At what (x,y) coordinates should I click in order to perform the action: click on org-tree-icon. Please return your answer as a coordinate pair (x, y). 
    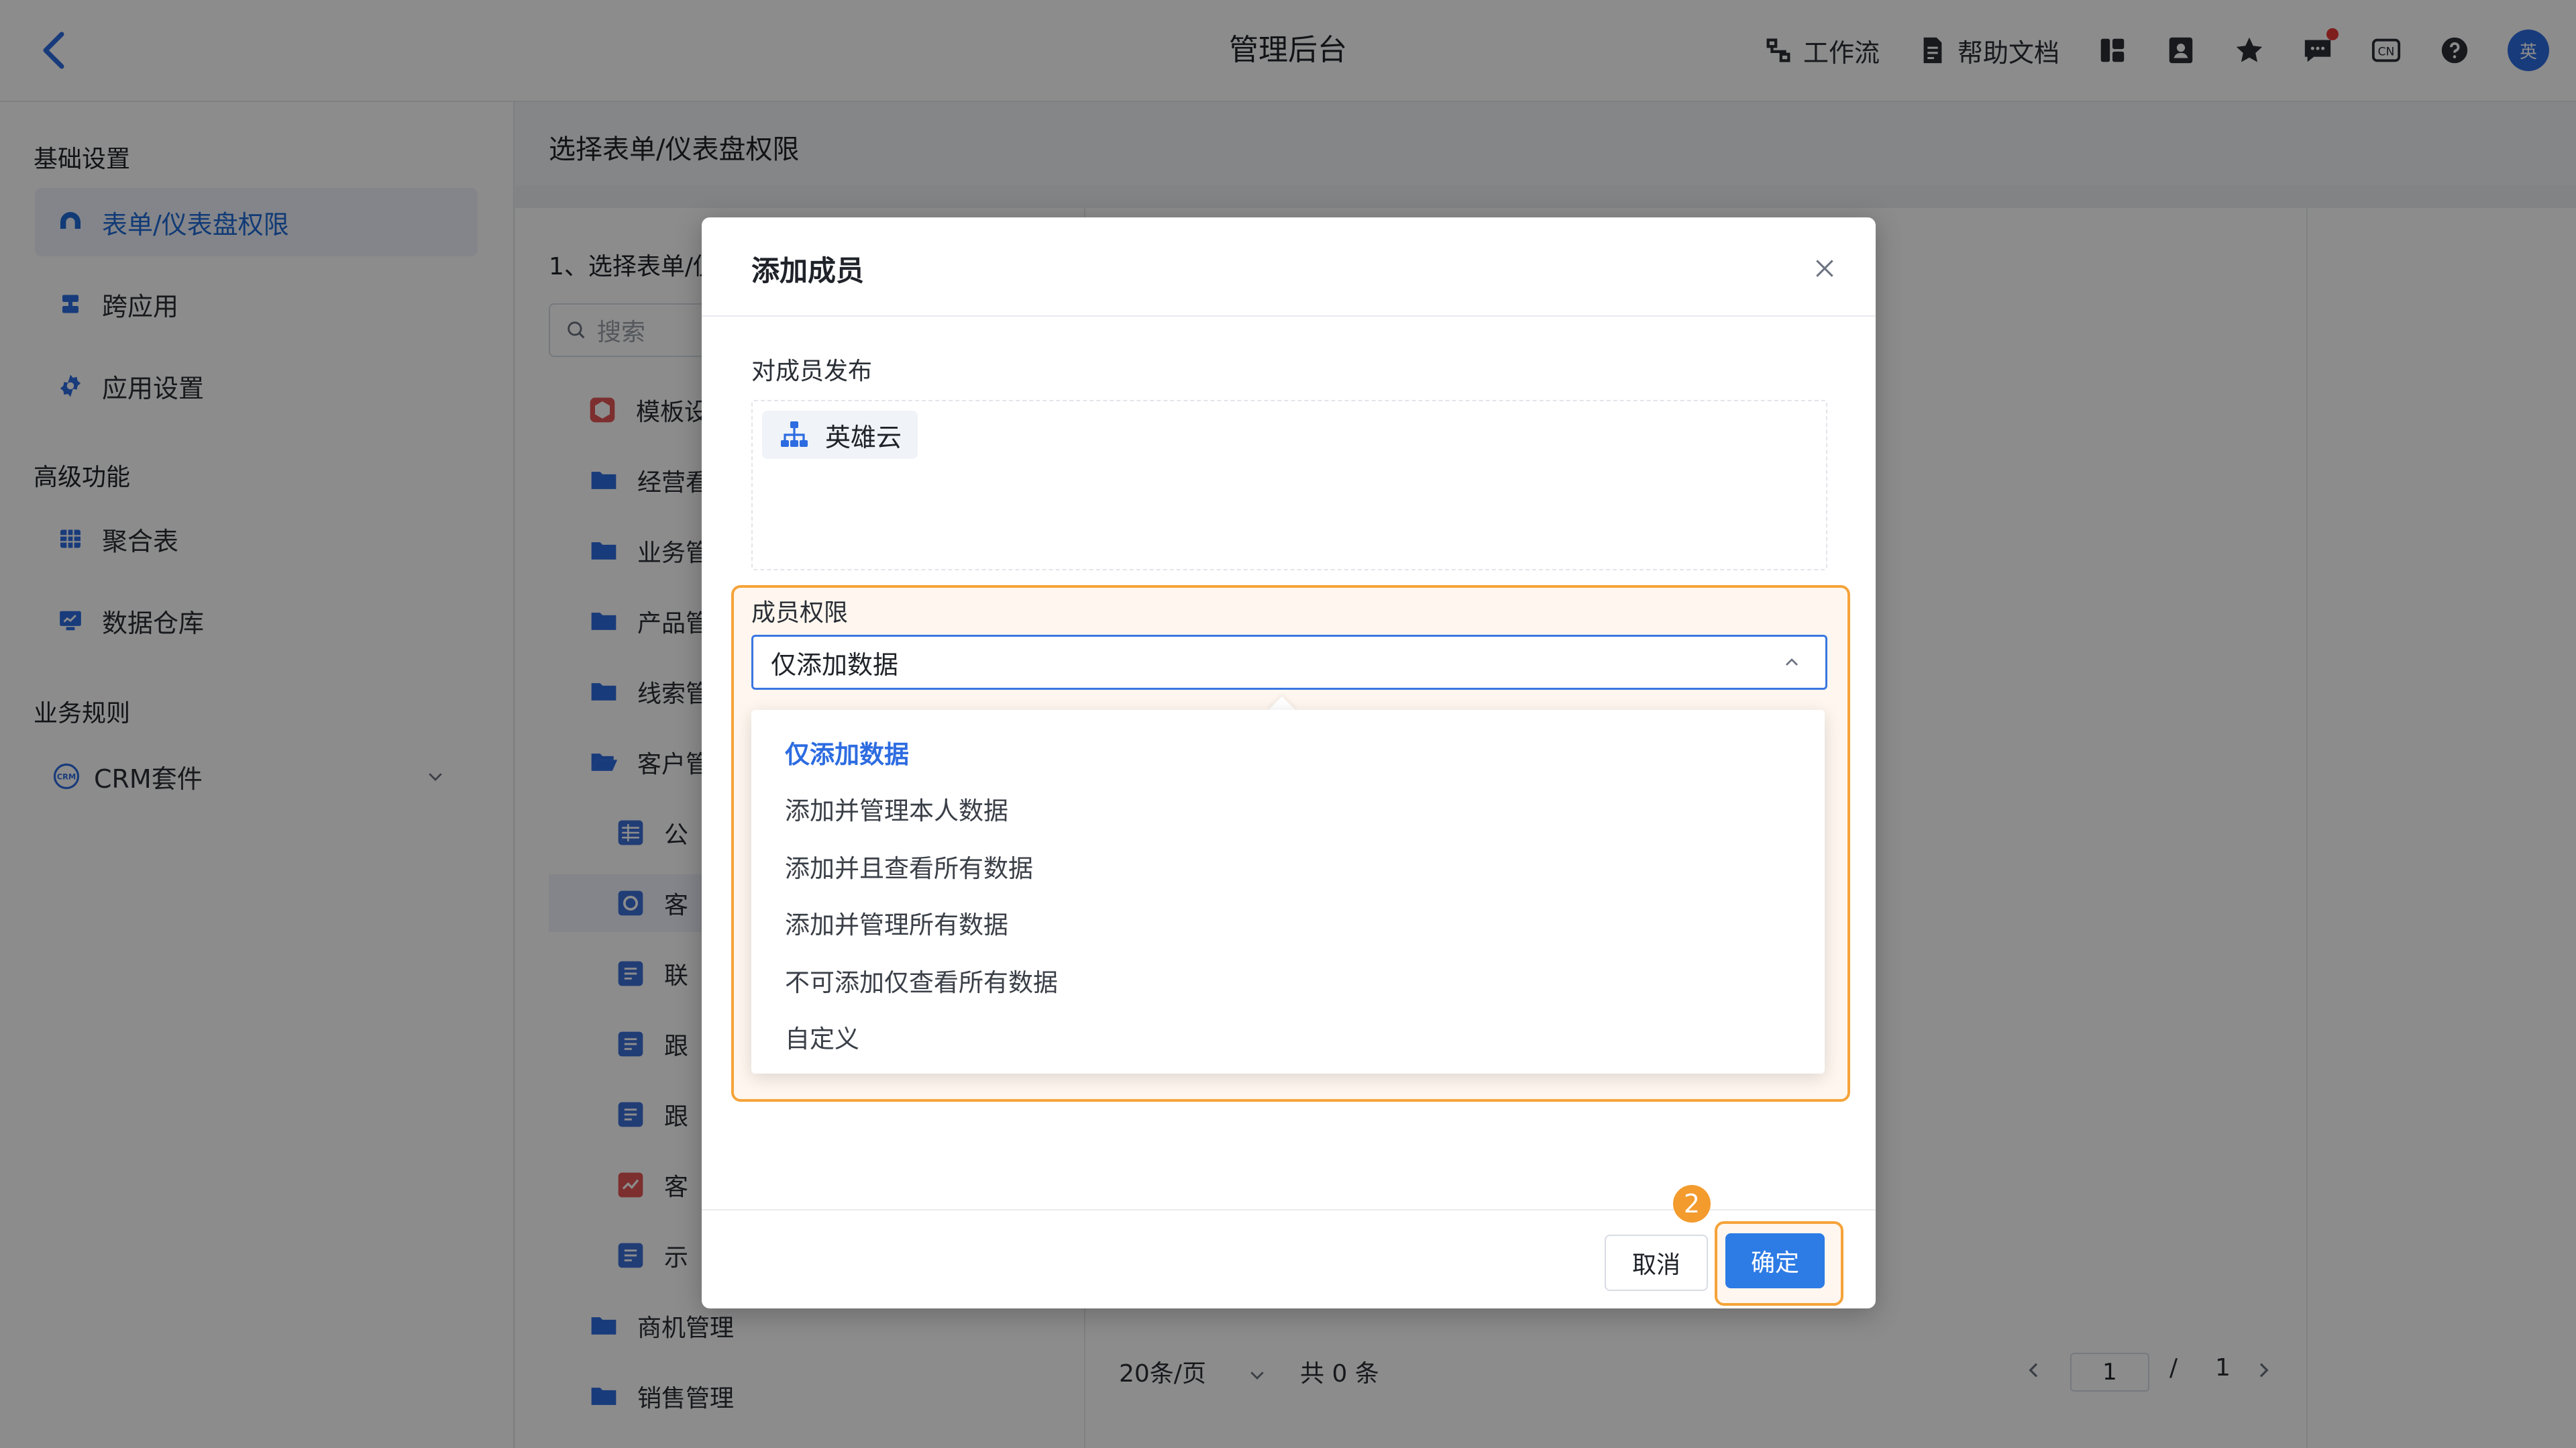
    Looking at the image, I should click on (794, 434).